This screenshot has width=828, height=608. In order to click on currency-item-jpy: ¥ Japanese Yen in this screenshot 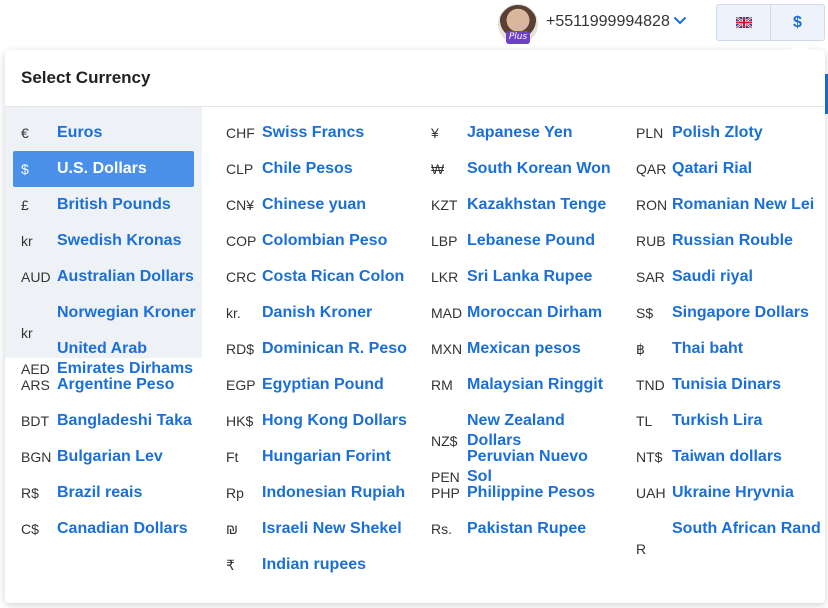, I will do `click(531, 133)`.